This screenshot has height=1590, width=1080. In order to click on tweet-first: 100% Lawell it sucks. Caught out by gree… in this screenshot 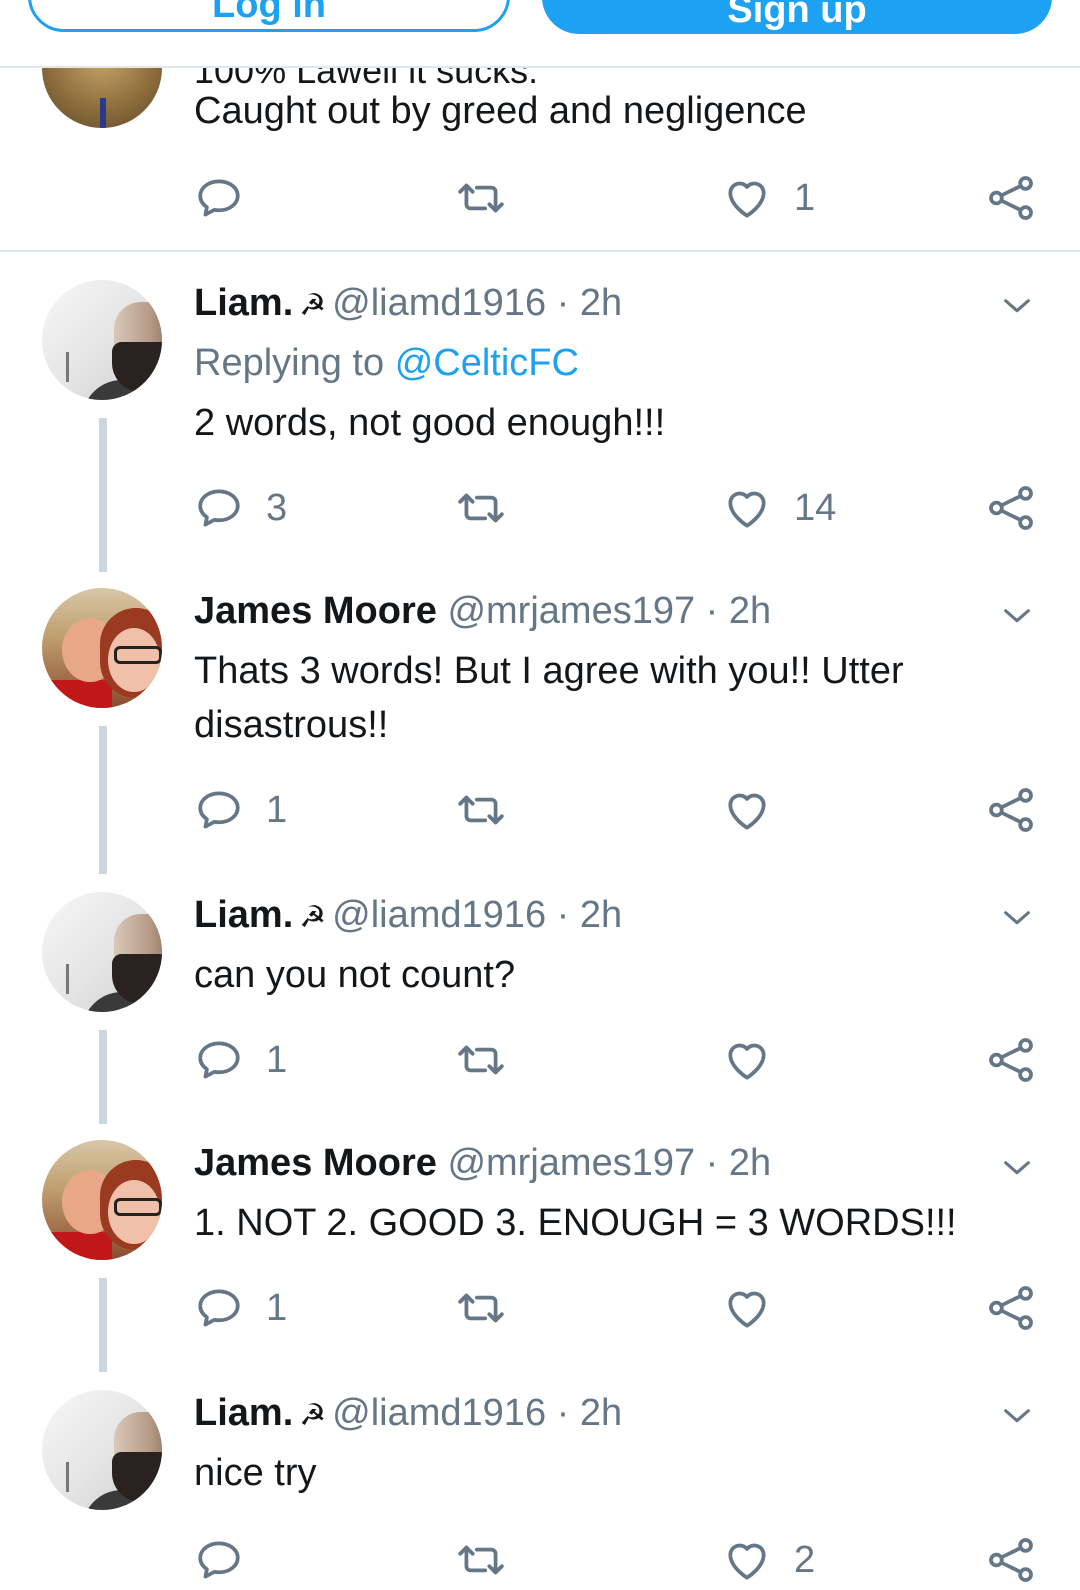, I will do `click(540, 160)`.